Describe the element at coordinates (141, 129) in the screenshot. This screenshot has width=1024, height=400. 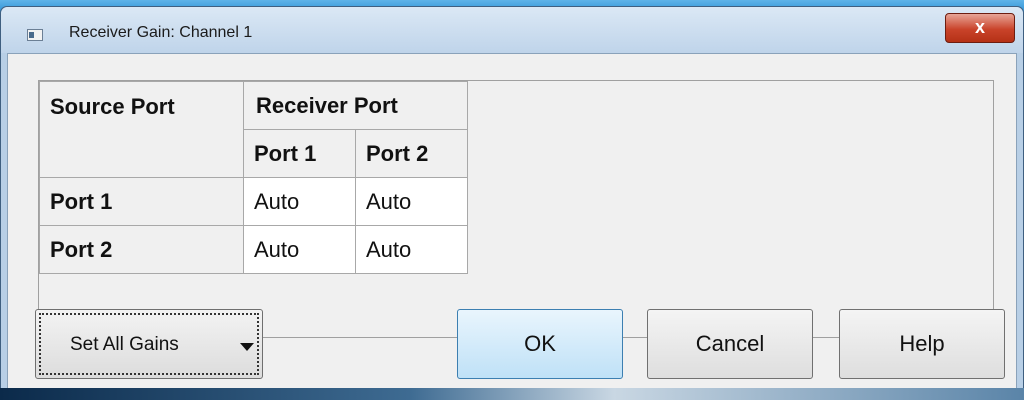
I see `source-port-header: Source Port` at that location.